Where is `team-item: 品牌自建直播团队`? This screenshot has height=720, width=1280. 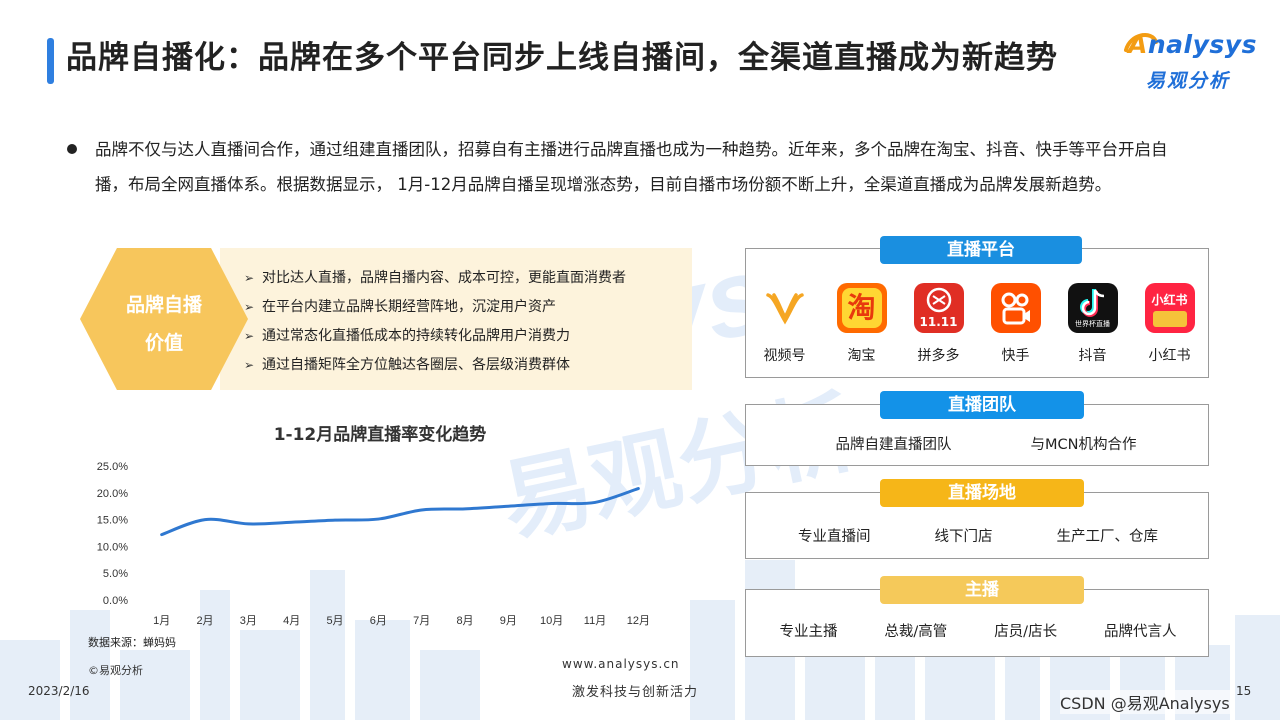
team-item: 品牌自建直播团队 is located at coordinates (893, 445).